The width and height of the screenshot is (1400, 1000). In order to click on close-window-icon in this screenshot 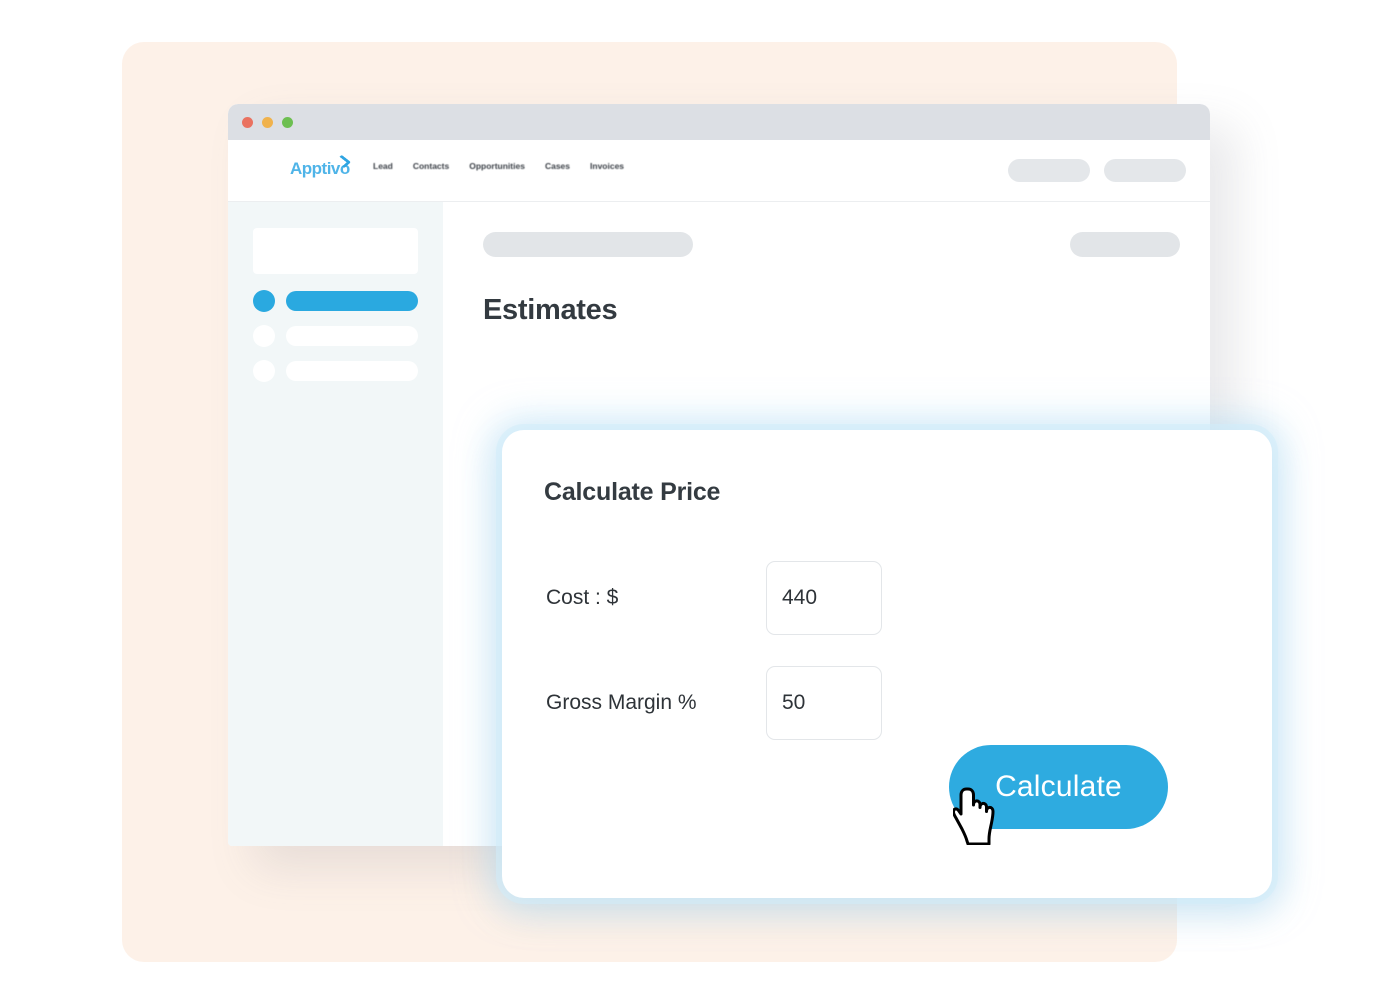, I will do `click(247, 122)`.